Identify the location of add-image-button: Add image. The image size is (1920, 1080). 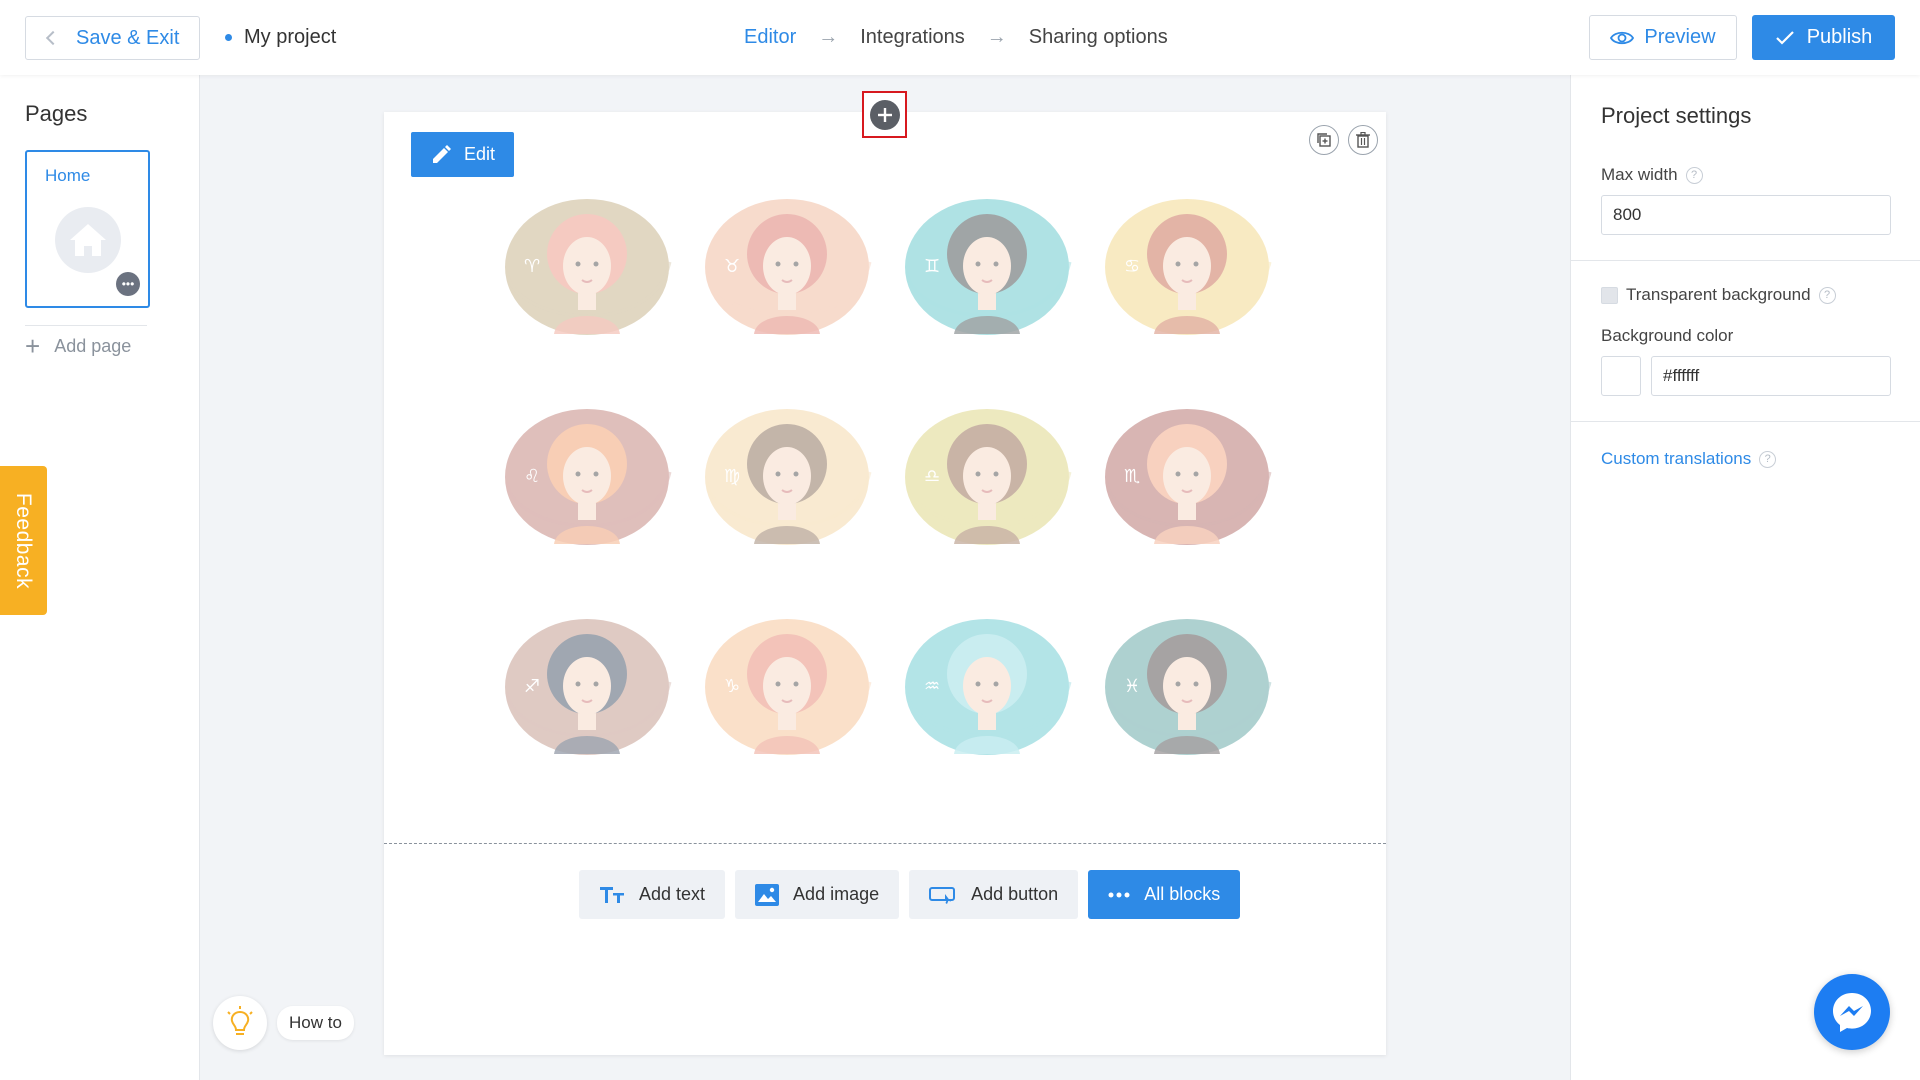
(817, 894).